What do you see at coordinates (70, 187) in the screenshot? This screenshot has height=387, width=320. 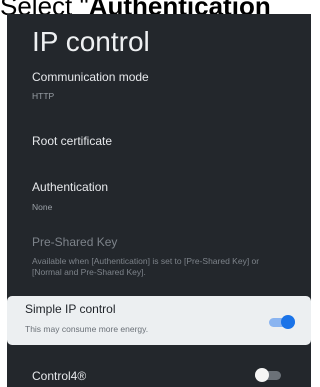 I see `setting-label: Authentication` at bounding box center [70, 187].